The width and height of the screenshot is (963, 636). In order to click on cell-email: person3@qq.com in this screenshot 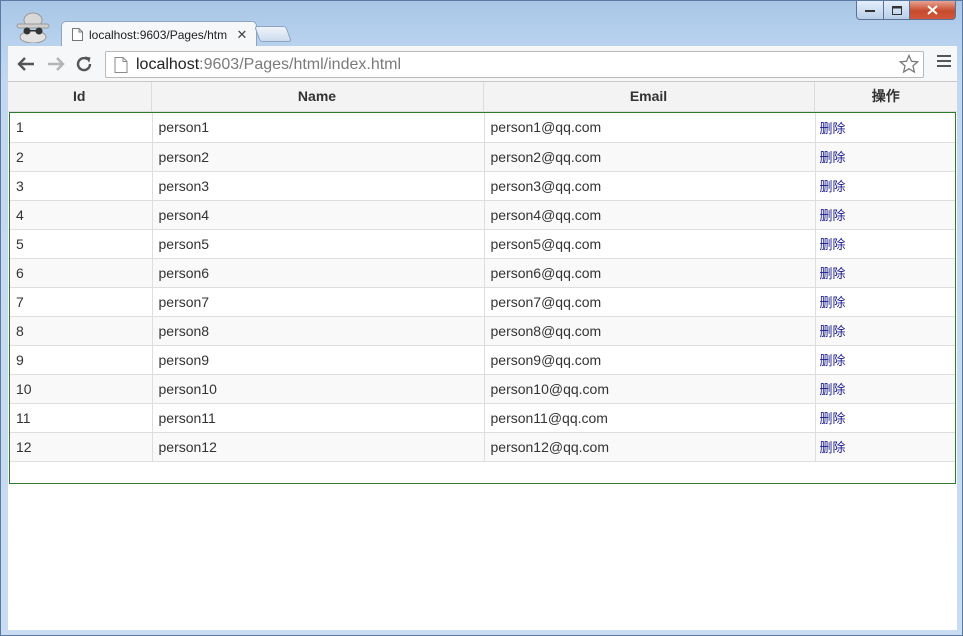, I will do `click(650, 186)`.